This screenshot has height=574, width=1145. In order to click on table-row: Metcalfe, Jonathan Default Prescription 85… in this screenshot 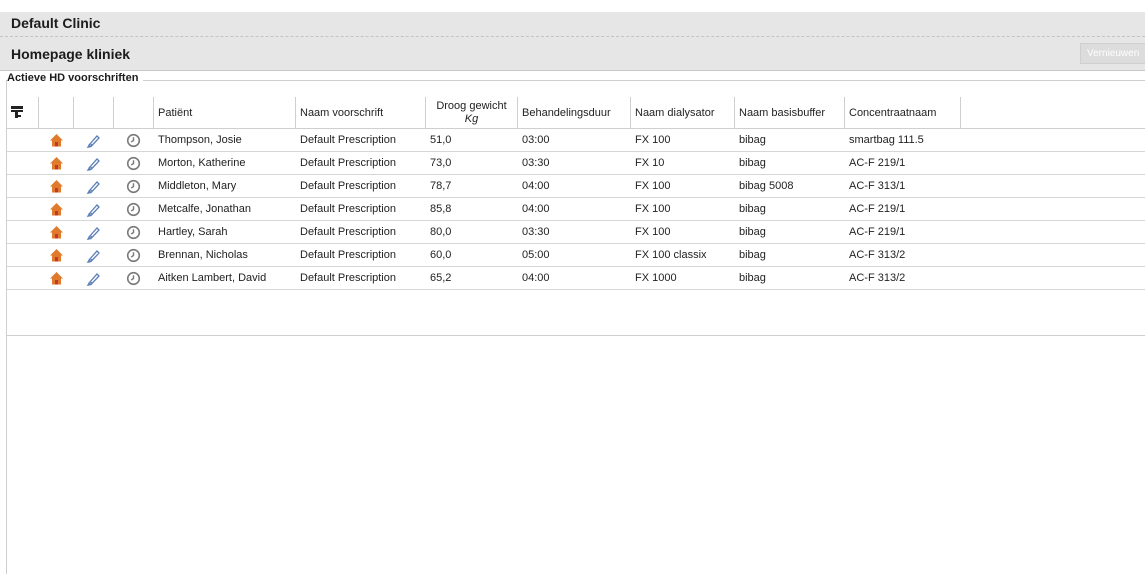, I will do `click(576, 209)`.